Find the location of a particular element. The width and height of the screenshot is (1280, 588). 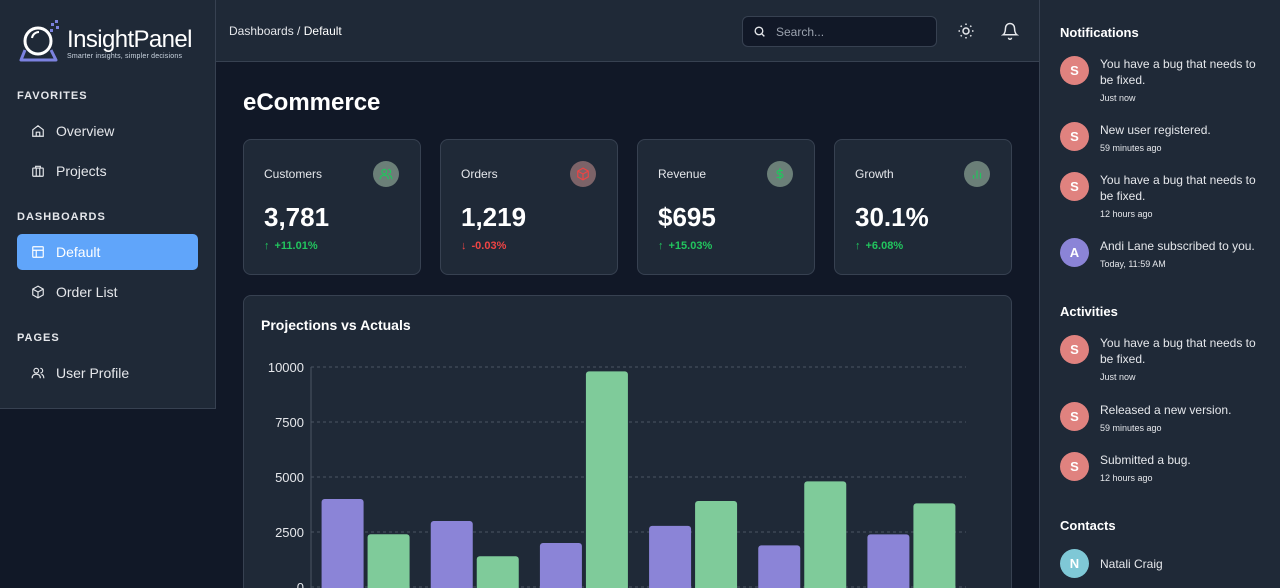

stat-delta: ↑ +11.01% is located at coordinates (291, 246).